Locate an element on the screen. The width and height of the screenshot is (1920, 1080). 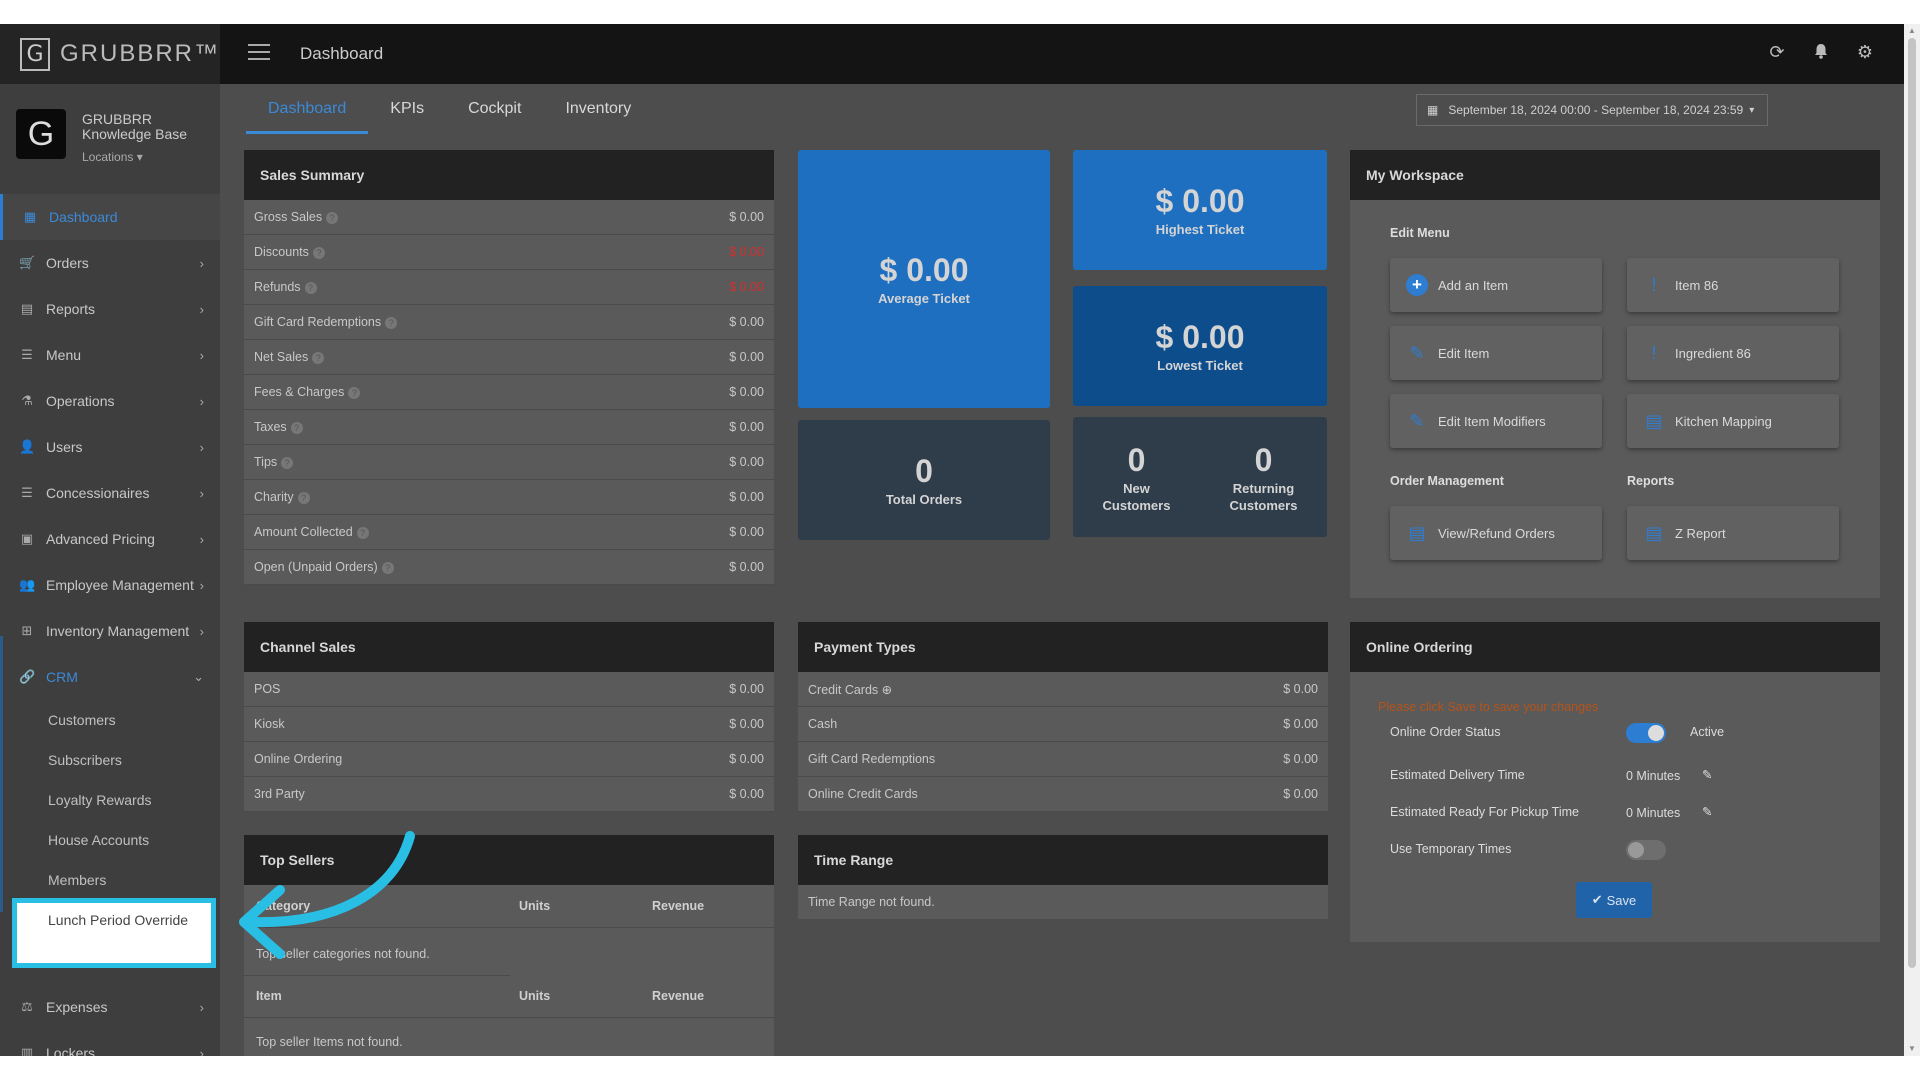
scroll-up-icon: ▲ is located at coordinates (1912, 30).